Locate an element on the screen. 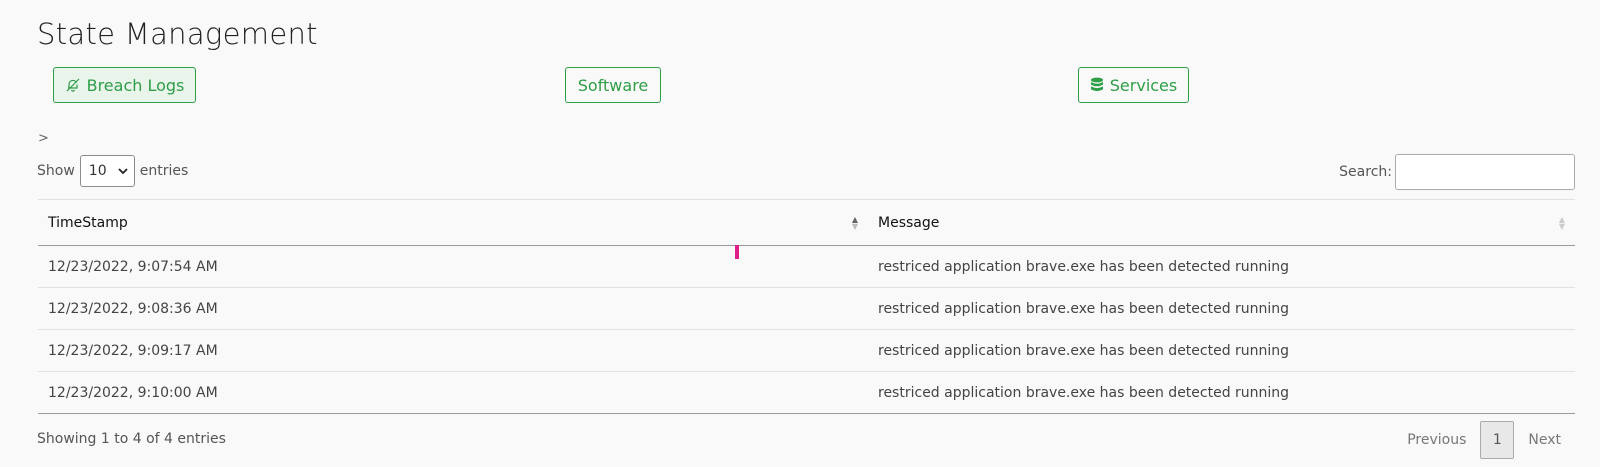 The height and width of the screenshot is (467, 1600). column-header-message: Message ▲ ▼ is located at coordinates (1221, 222).